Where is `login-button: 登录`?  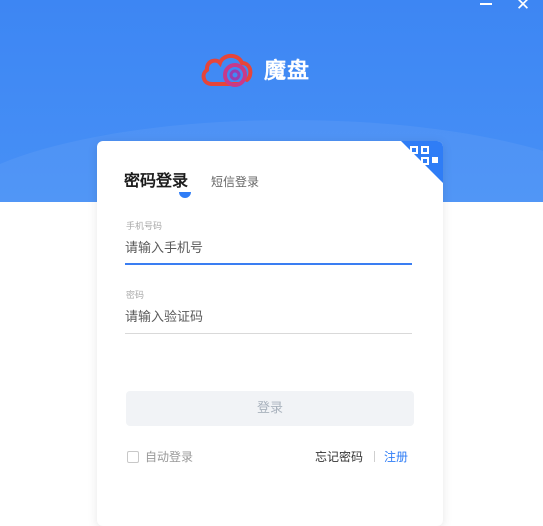 login-button: 登录 is located at coordinates (270, 408).